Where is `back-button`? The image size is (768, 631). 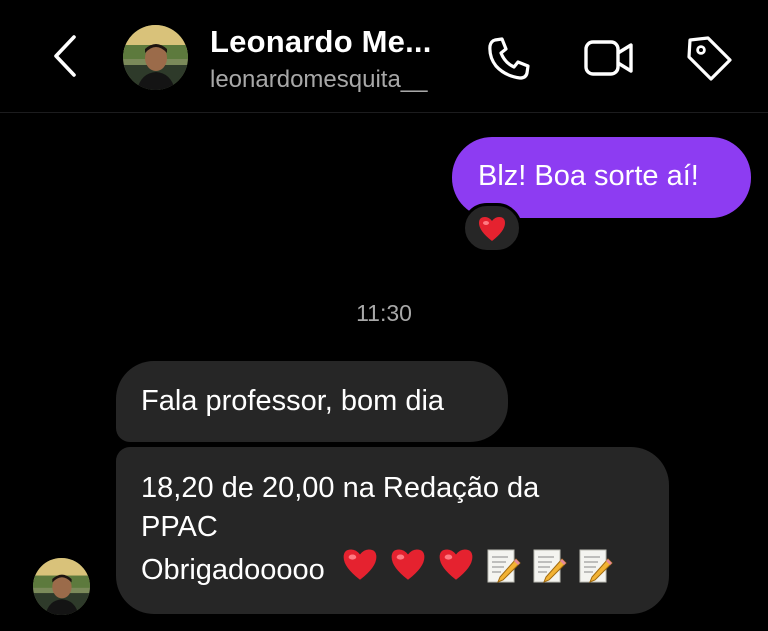 back-button is located at coordinates (66, 56).